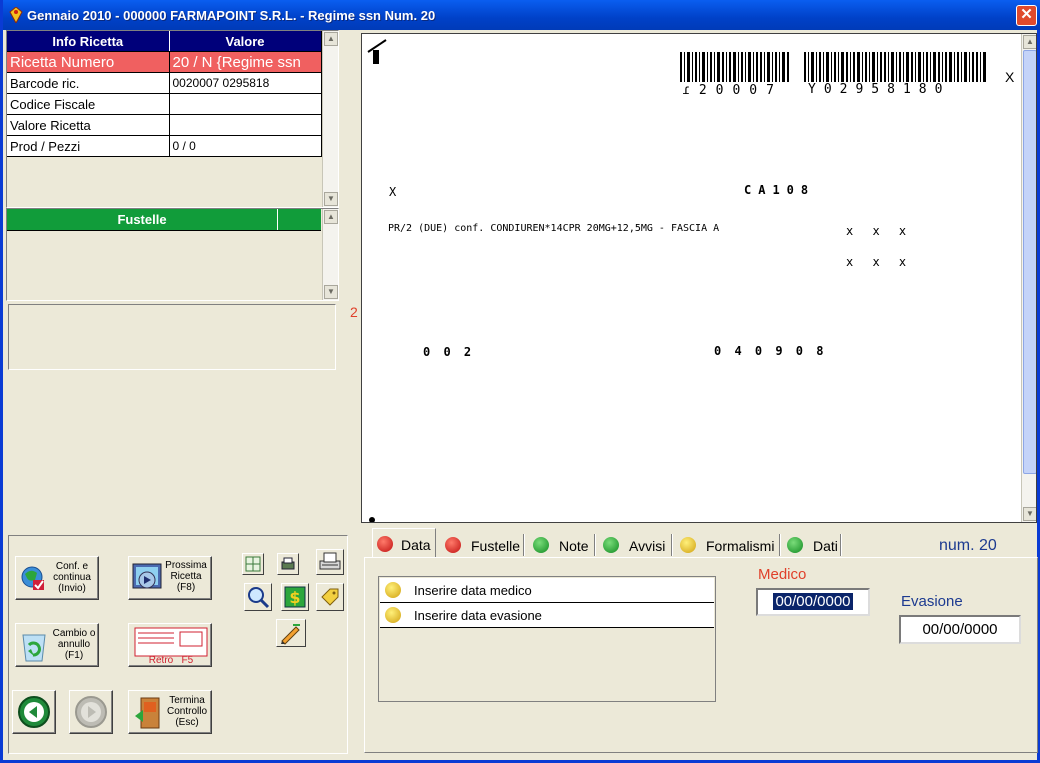 The image size is (1040, 763). I want to click on table-row: Valore Ricetta, so click(164, 125).